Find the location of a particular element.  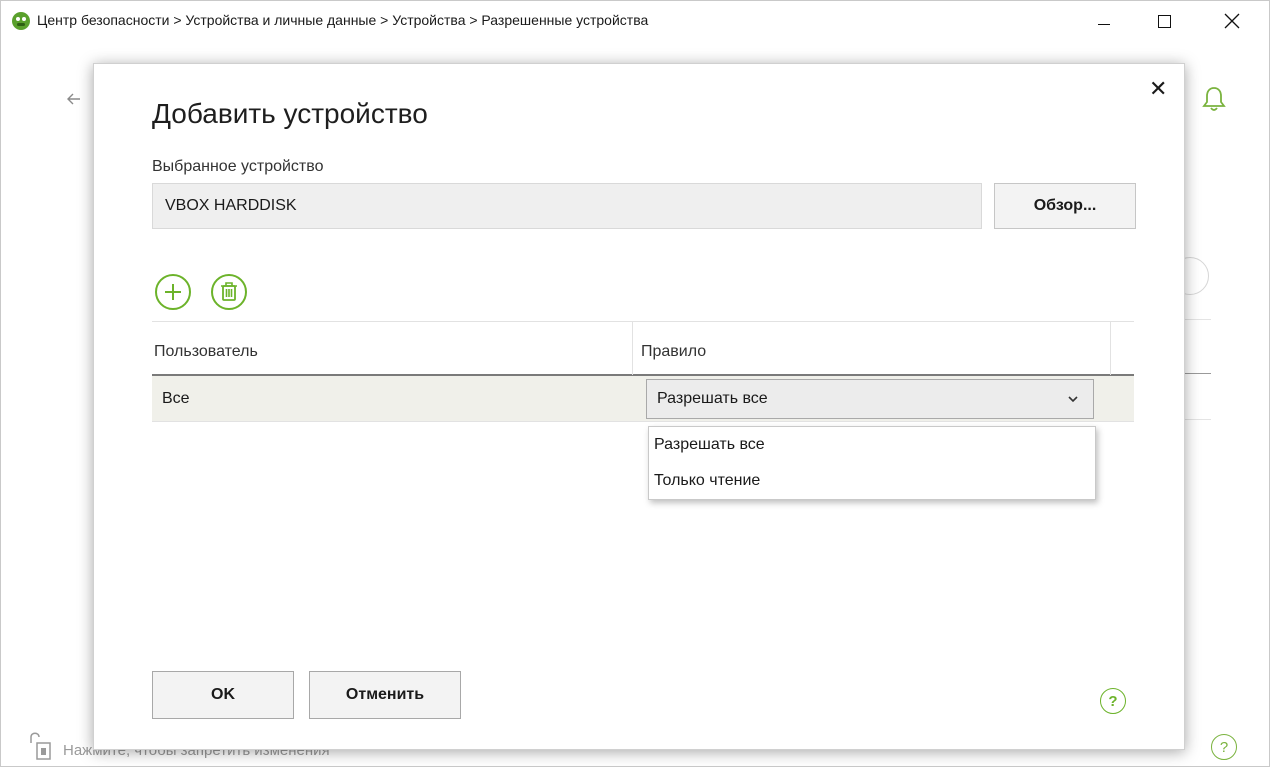

maximize-button is located at coordinates (1164, 21).